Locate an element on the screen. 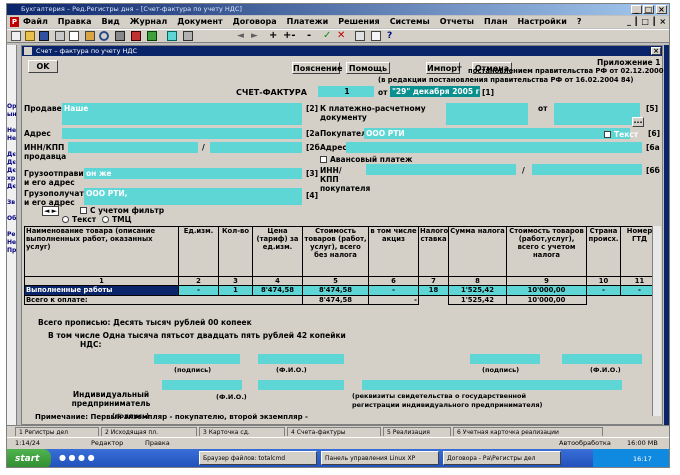  buyer-text-checkbox is located at coordinates (607, 134).